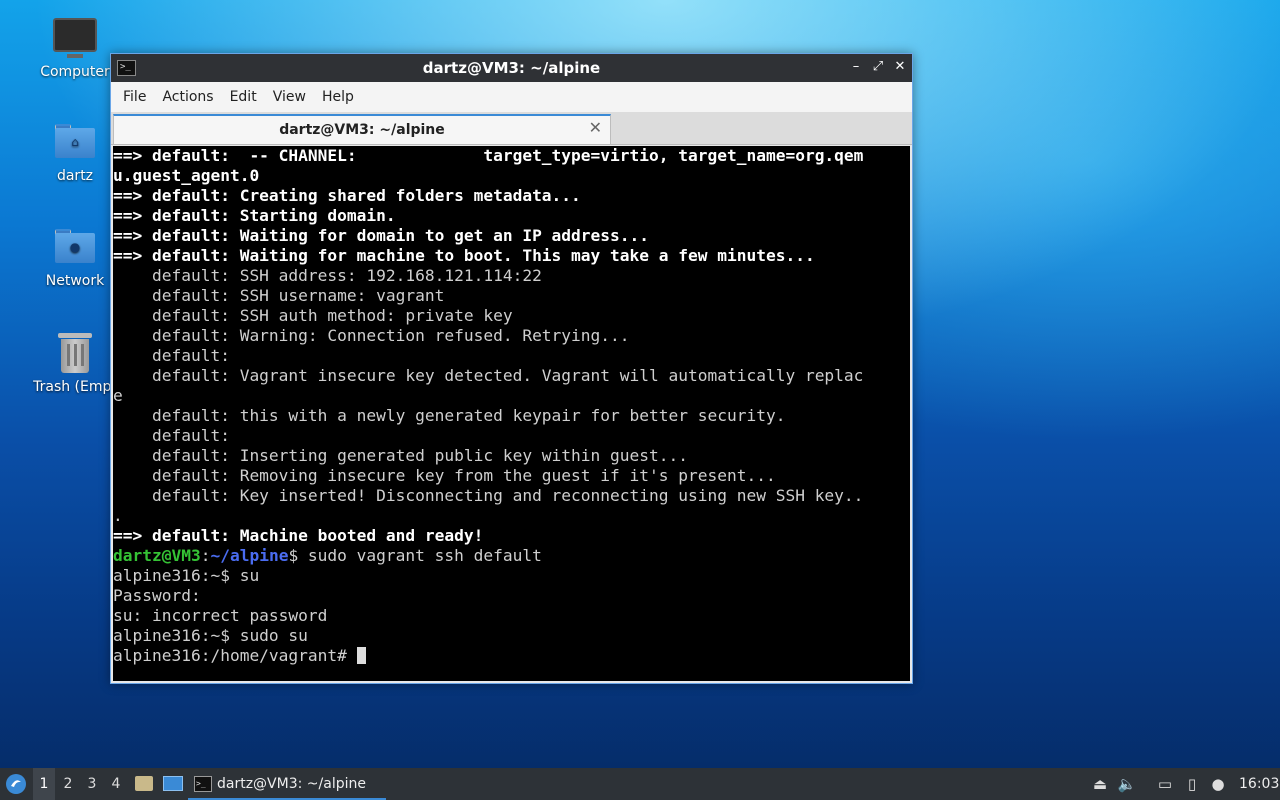 Image resolution: width=1280 pixels, height=800 pixels. What do you see at coordinates (92, 784) in the screenshot?
I see `workspace-3: 3` at bounding box center [92, 784].